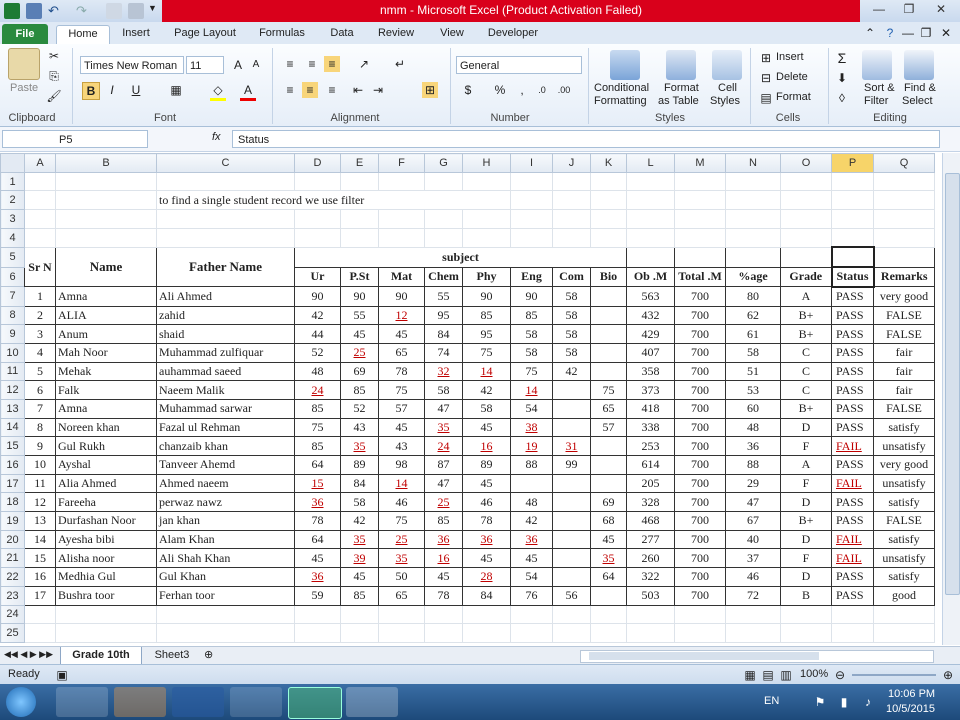  Describe the element at coordinates (894, 675) in the screenshot. I see `zoom-slider` at that location.